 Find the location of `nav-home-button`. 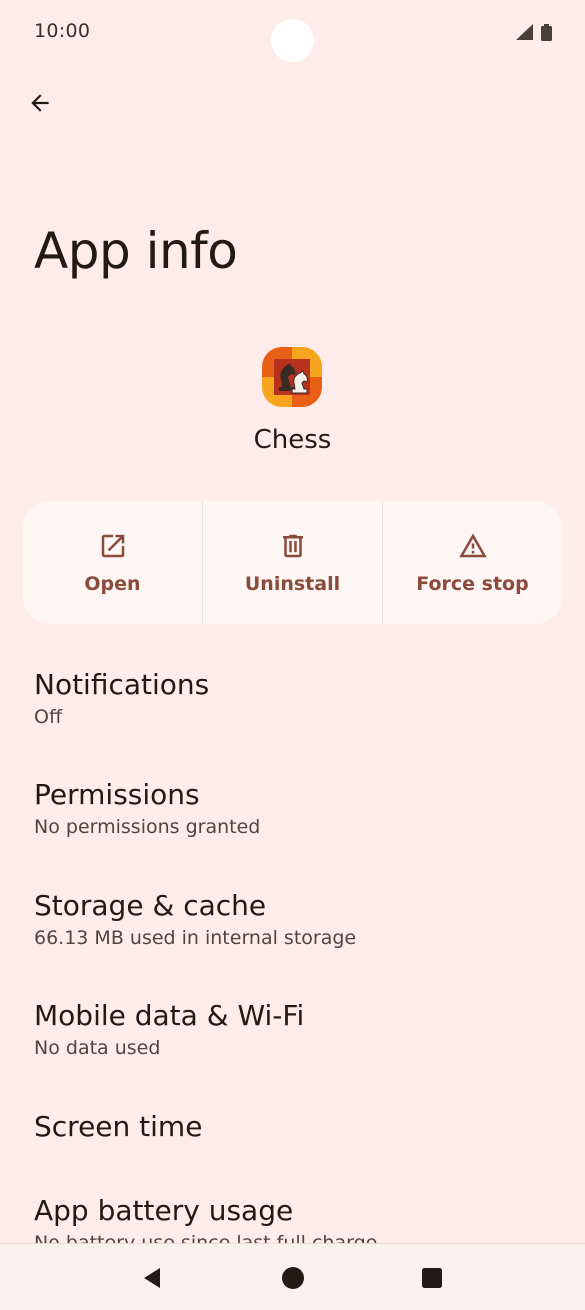

nav-home-button is located at coordinates (293, 1278).